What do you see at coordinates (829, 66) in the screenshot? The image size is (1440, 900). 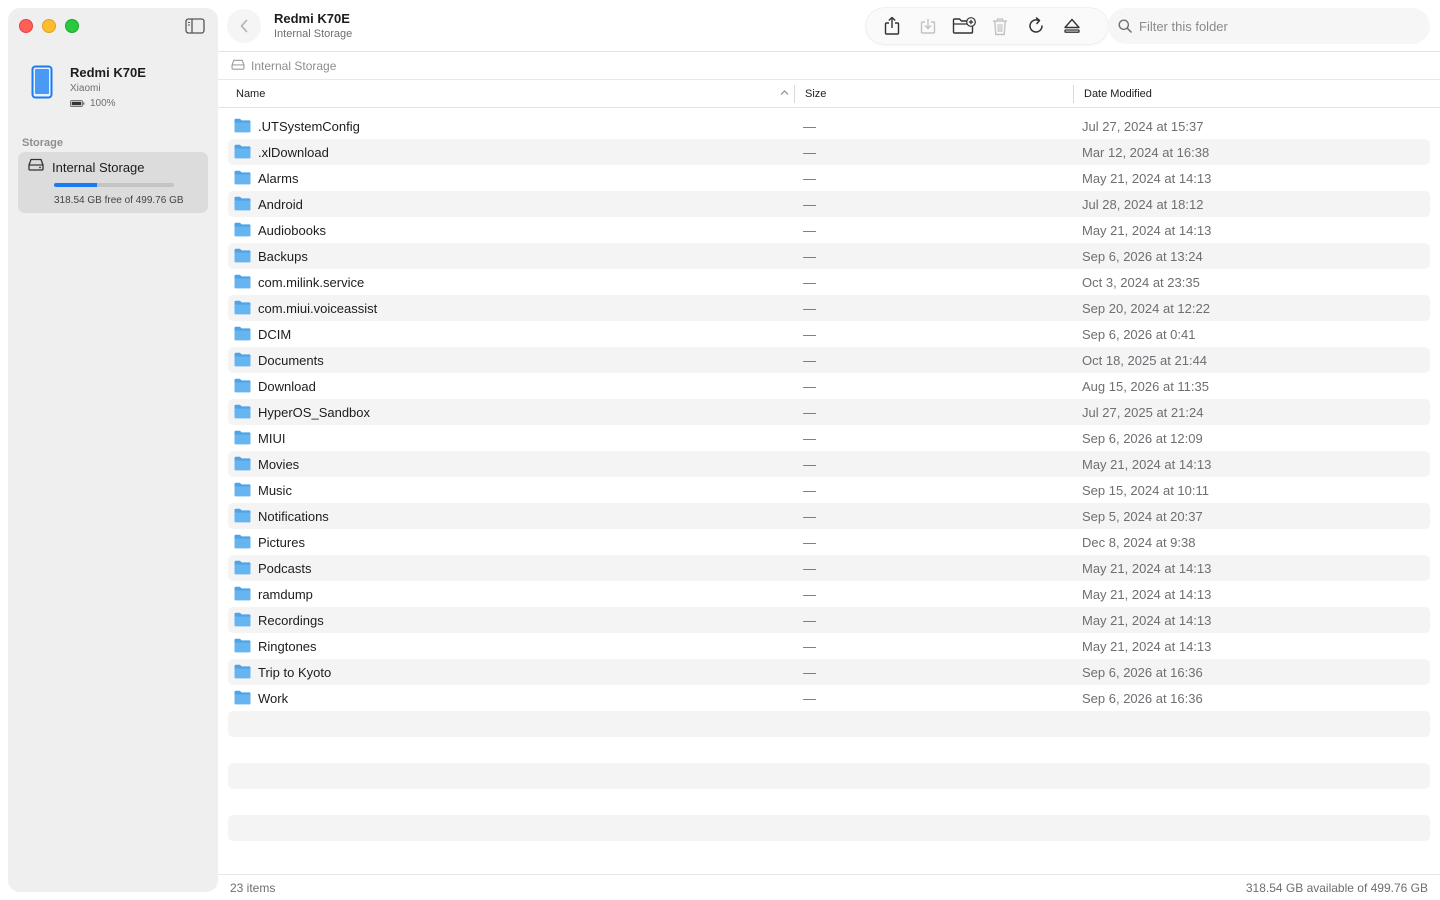 I see `path-bar: Internal Storage` at bounding box center [829, 66].